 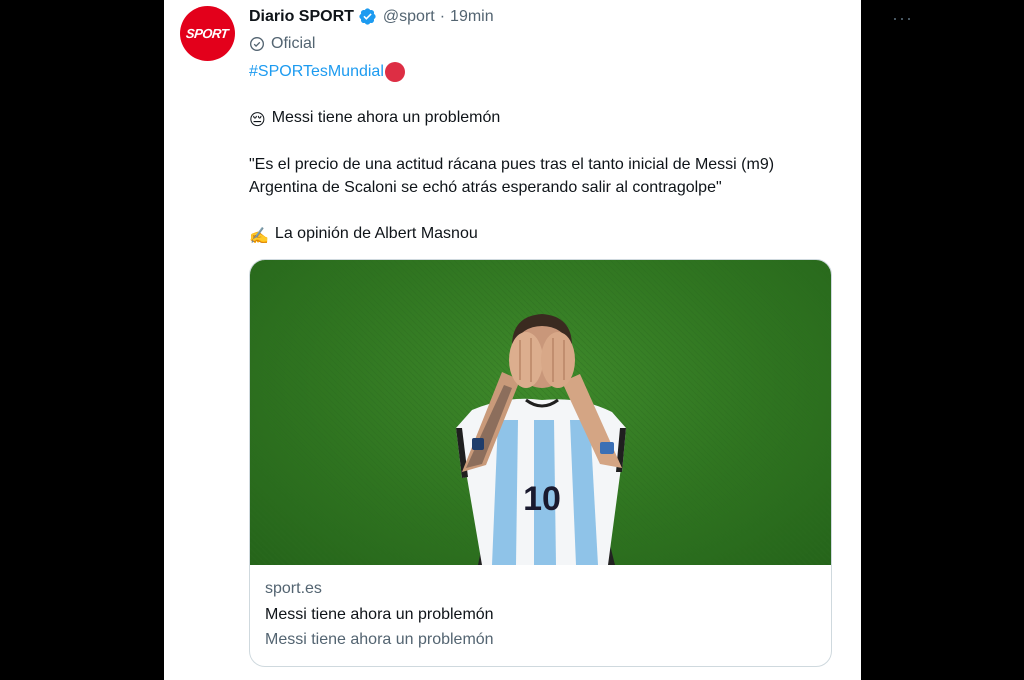 What do you see at coordinates (542, 499) in the screenshot?
I see `jersey-number: 10` at bounding box center [542, 499].